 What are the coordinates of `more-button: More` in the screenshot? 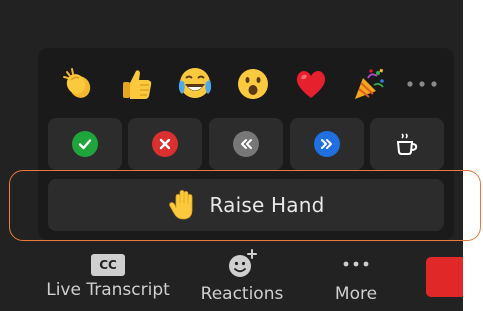 It's located at (356, 278).